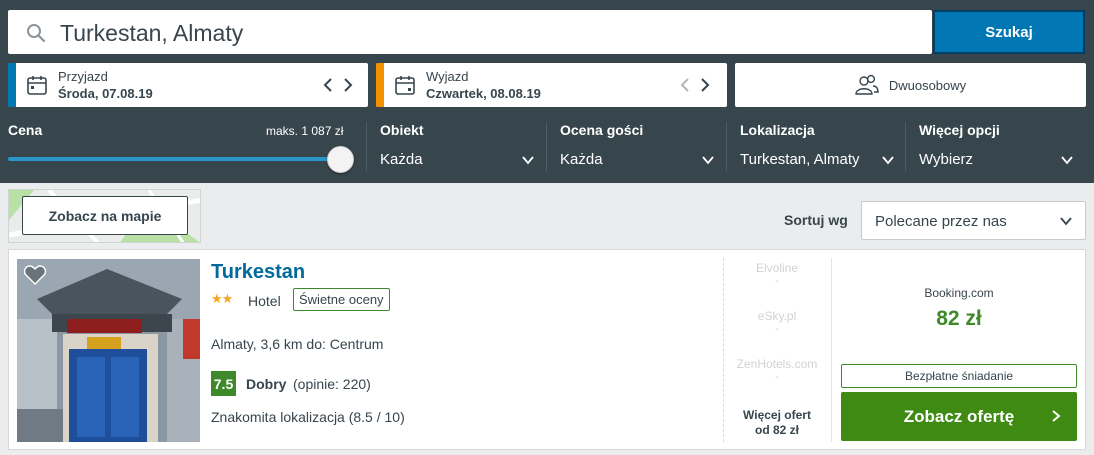  I want to click on search-icon, so click(36, 33).